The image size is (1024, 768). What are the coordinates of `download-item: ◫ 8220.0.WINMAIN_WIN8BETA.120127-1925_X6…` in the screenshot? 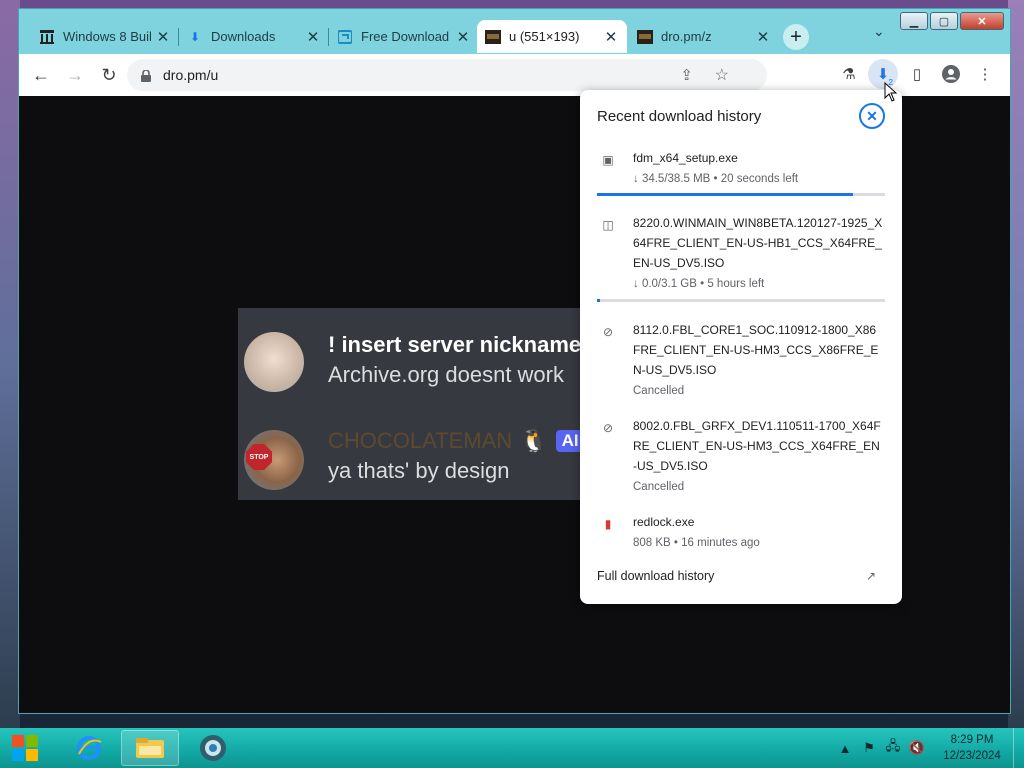 It's located at (742, 253).